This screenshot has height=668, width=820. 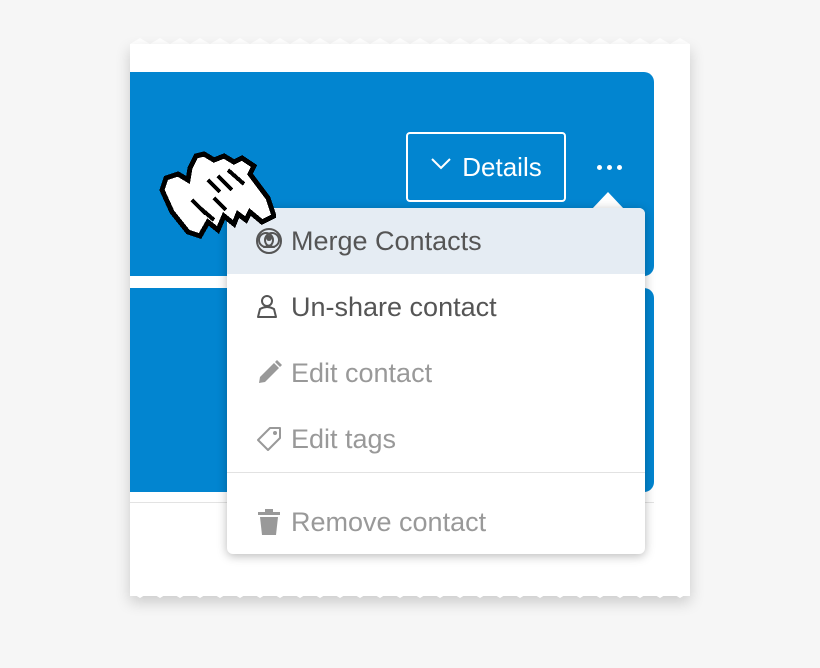 I want to click on menu-item-edit-contact: Edit contact, so click(x=436, y=373).